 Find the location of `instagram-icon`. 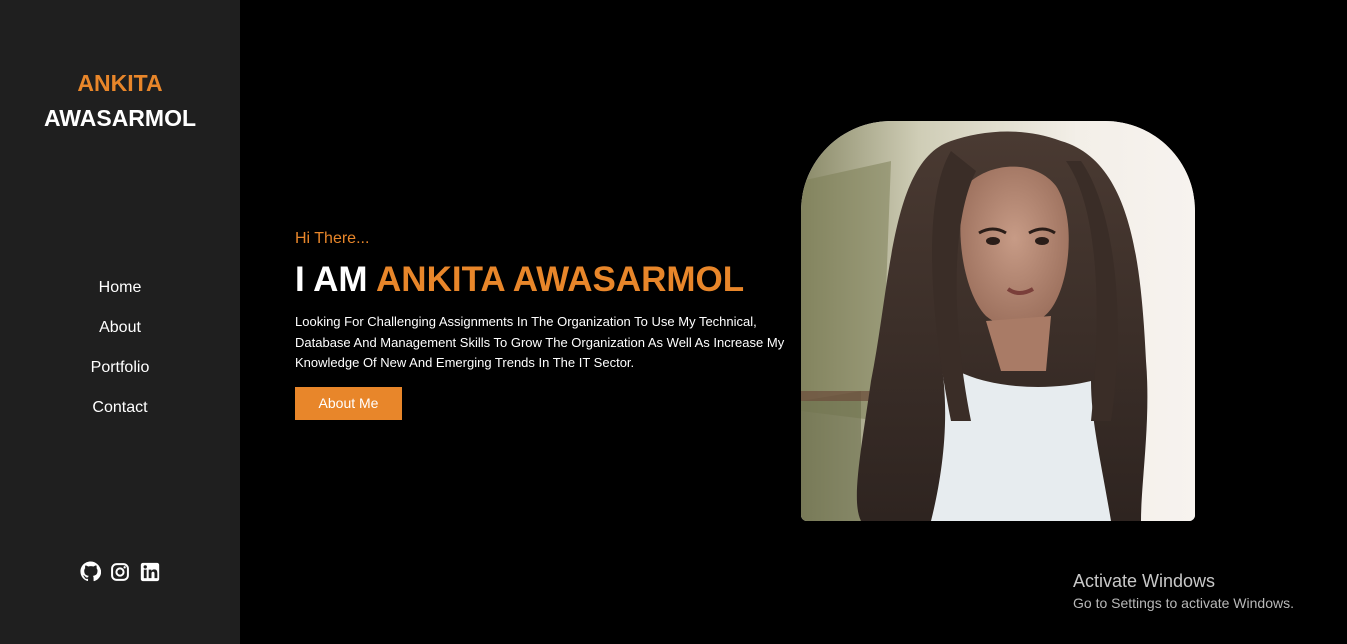

instagram-icon is located at coordinates (120, 571).